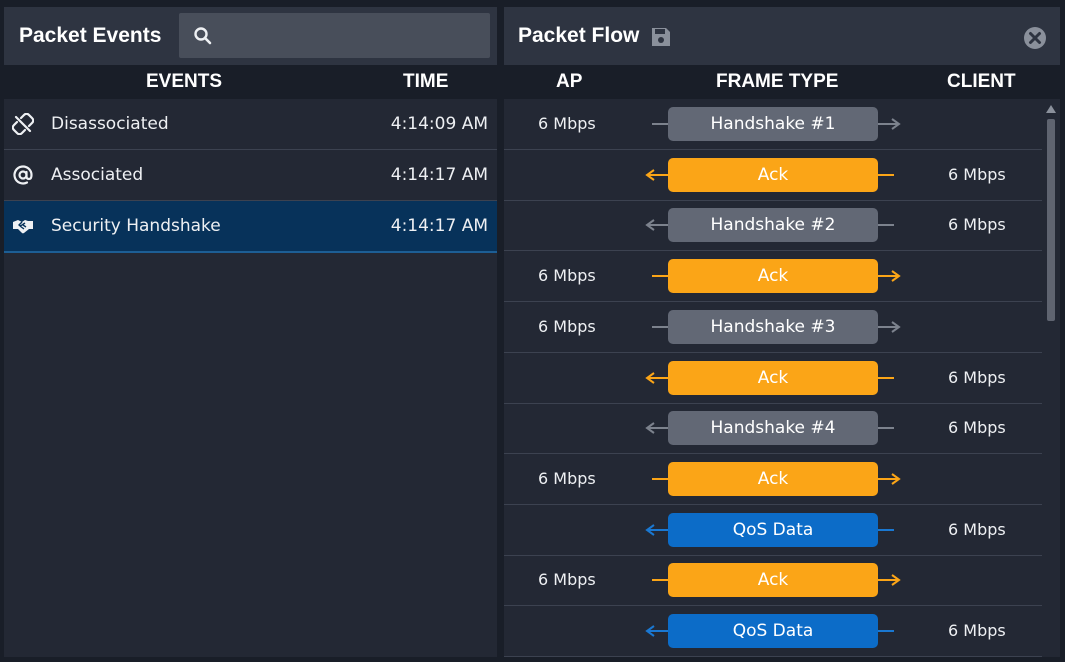 This screenshot has height=662, width=1065. I want to click on events-column-header: EVENTS TIME, so click(250, 82).